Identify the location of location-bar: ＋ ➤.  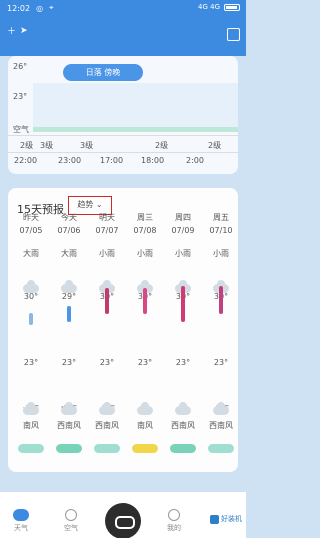
(17, 31).